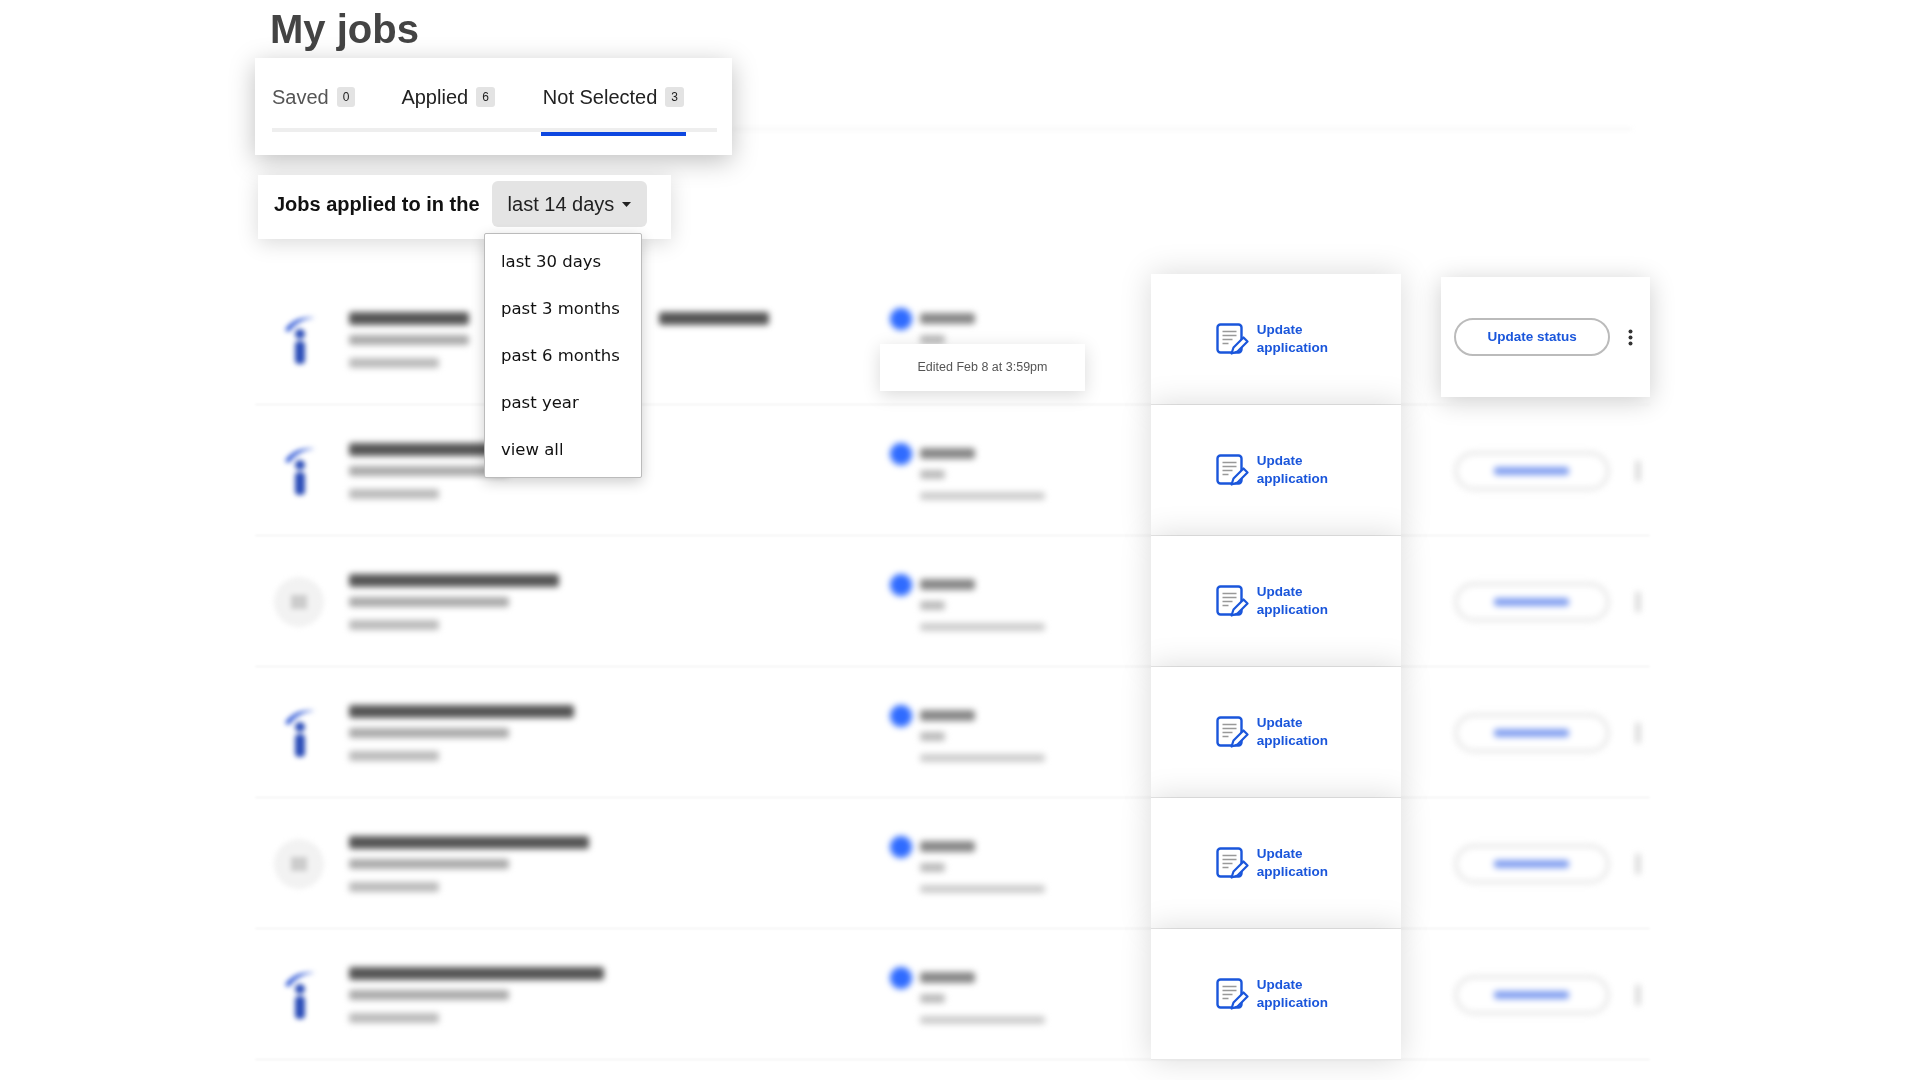 Image resolution: width=1920 pixels, height=1080 pixels. I want to click on caret-icon, so click(627, 204).